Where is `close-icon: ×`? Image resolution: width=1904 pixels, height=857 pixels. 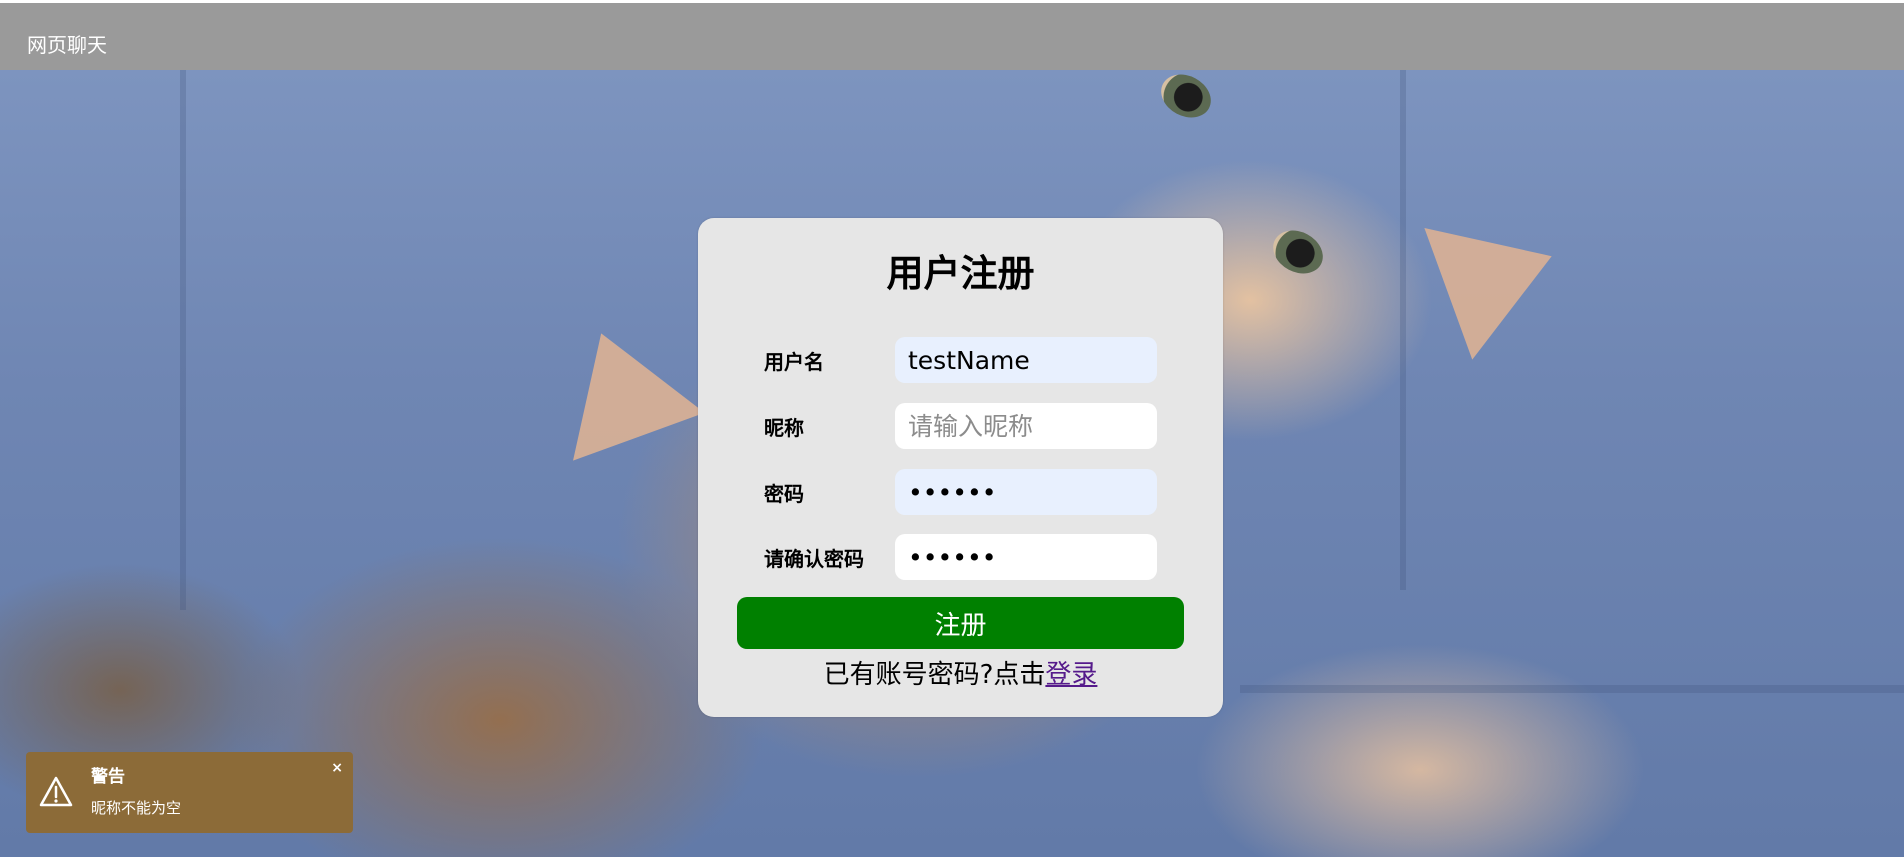
close-icon: × is located at coordinates (337, 768).